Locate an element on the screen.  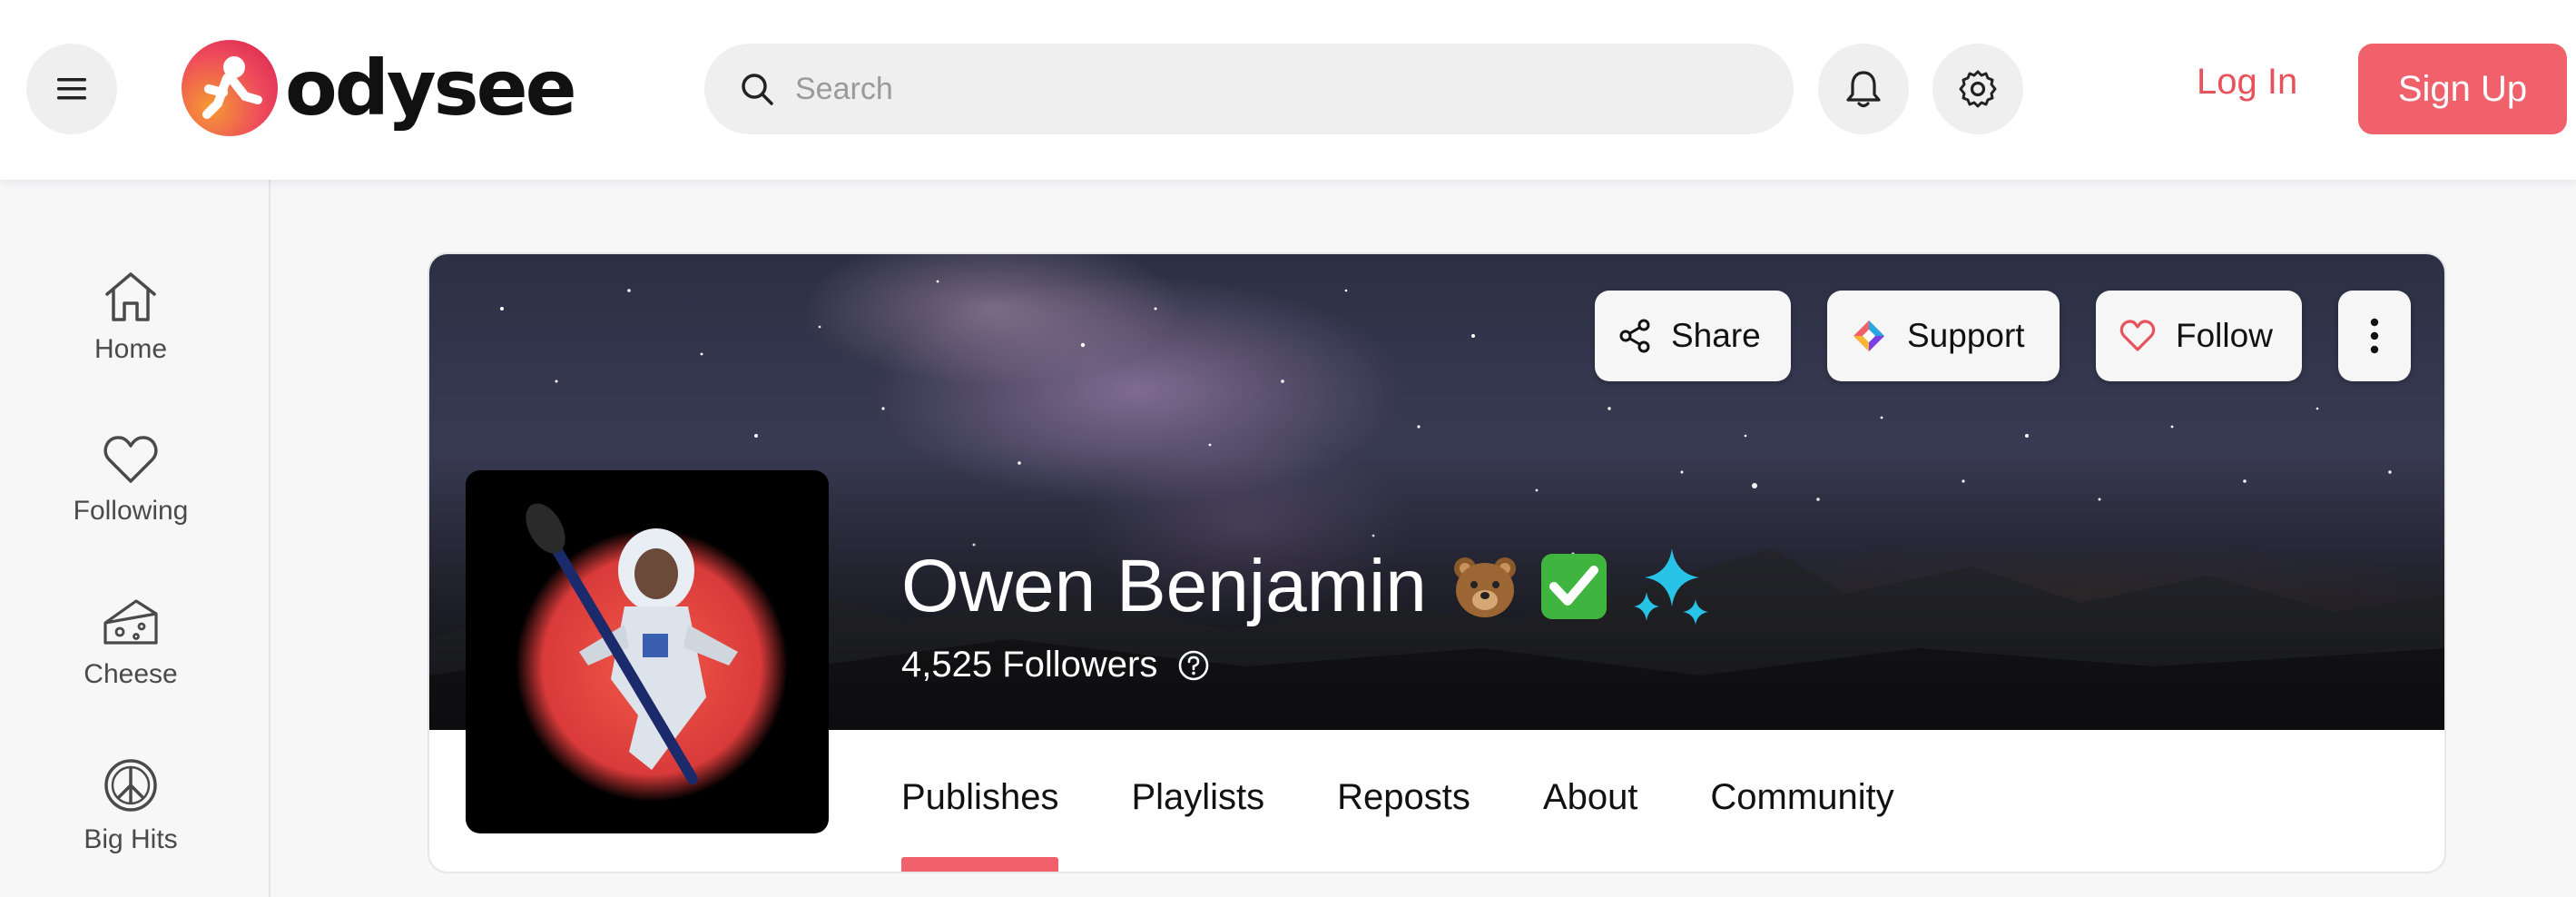
menu-button is located at coordinates (71, 89).